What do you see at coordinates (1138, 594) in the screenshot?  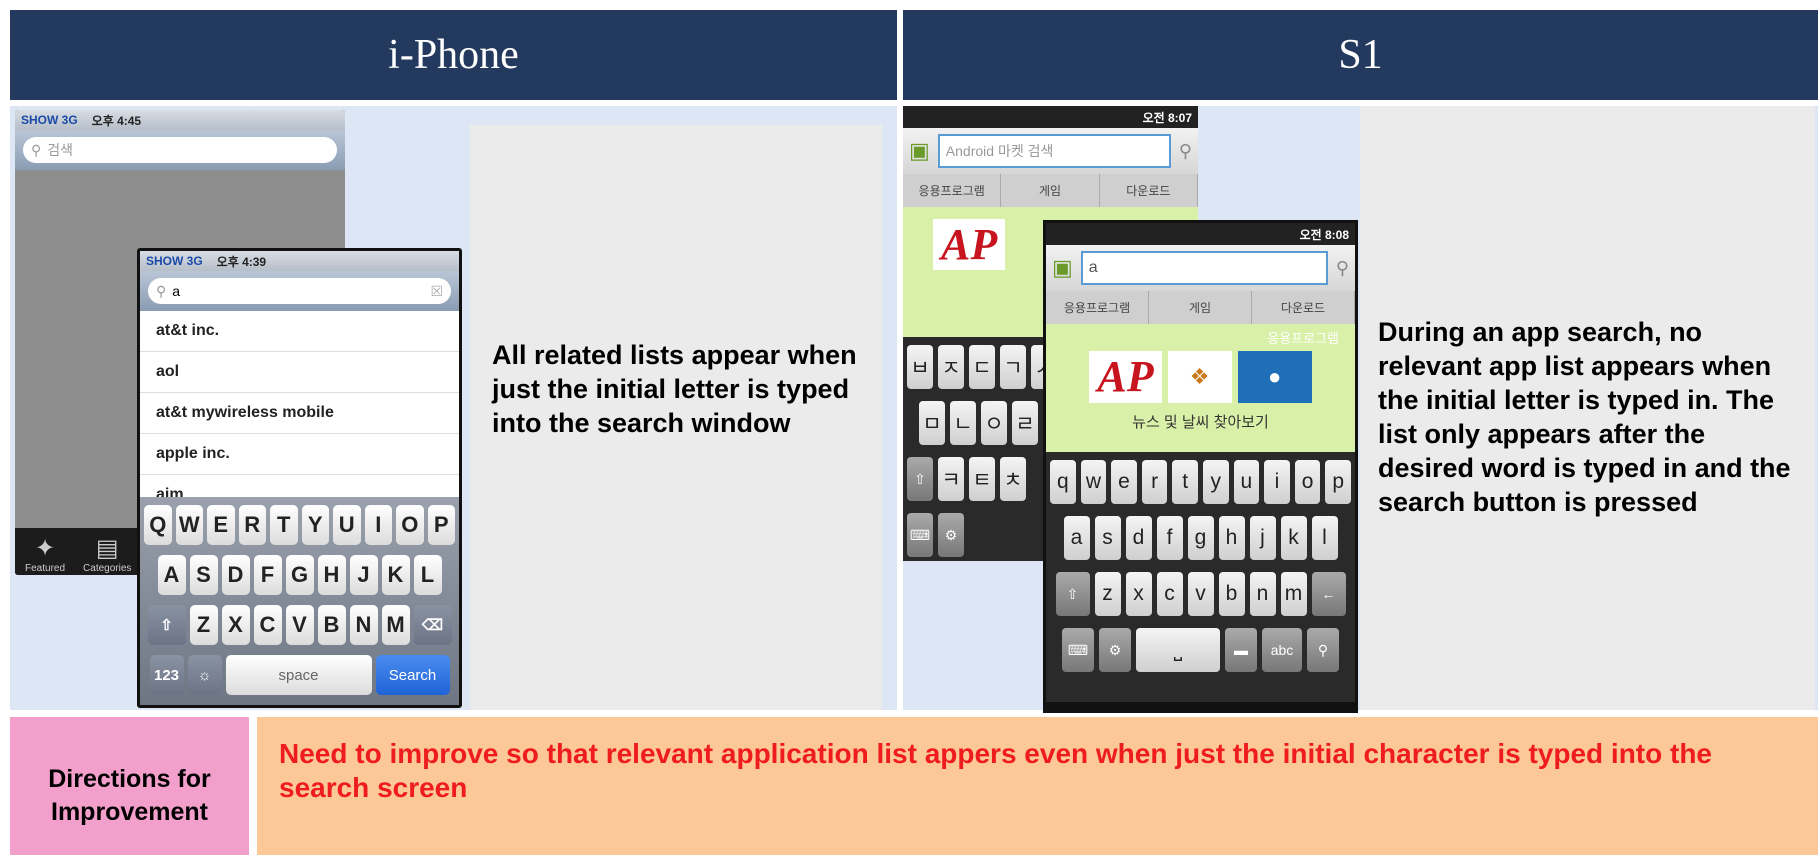 I see `key-x: x` at bounding box center [1138, 594].